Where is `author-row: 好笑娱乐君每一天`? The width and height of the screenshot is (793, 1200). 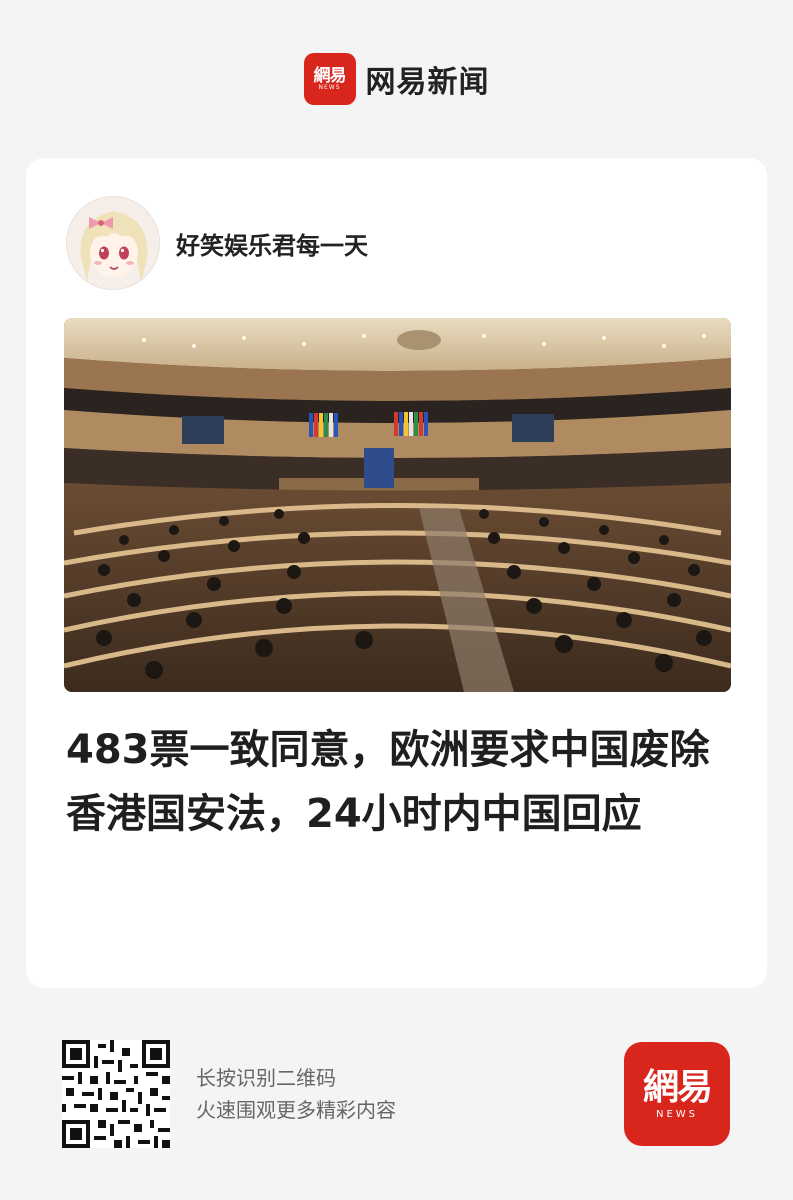 author-row: 好笑娱乐君每一天 is located at coordinates (217, 243).